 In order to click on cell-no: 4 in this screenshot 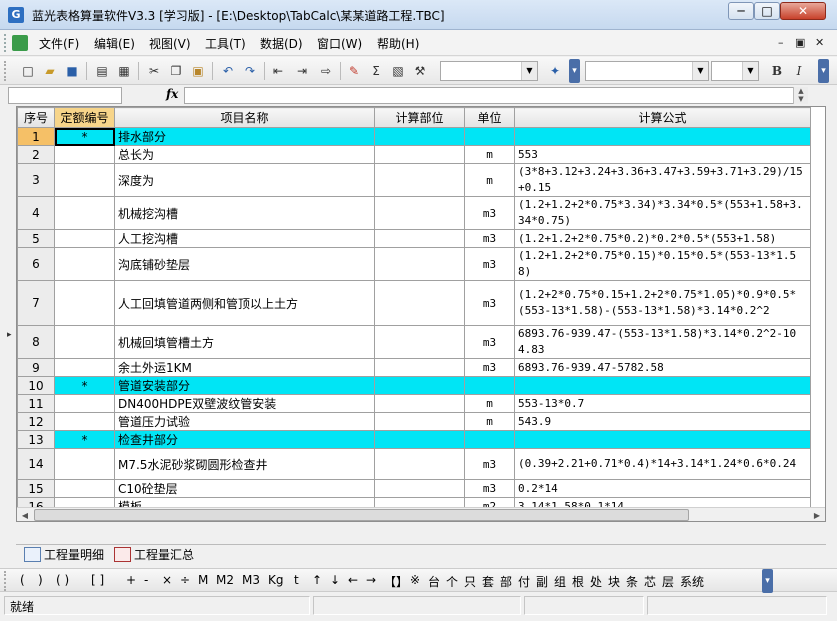, I will do `click(36, 213)`.